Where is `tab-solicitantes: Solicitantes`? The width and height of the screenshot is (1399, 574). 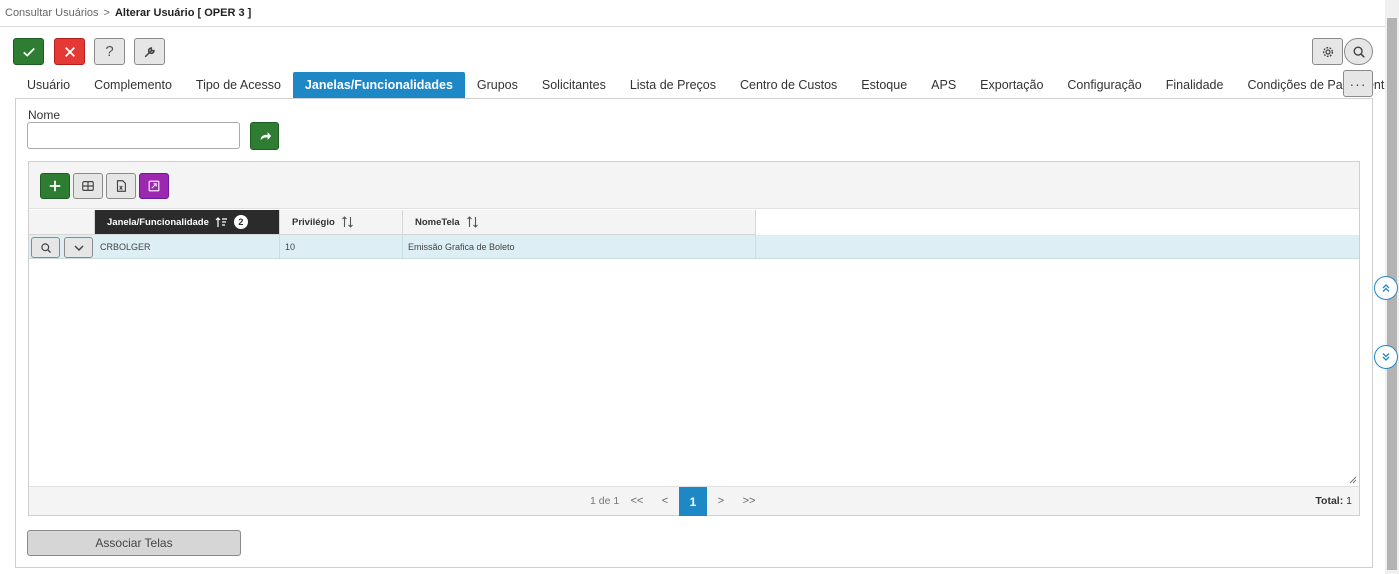 tab-solicitantes: Solicitantes is located at coordinates (574, 85).